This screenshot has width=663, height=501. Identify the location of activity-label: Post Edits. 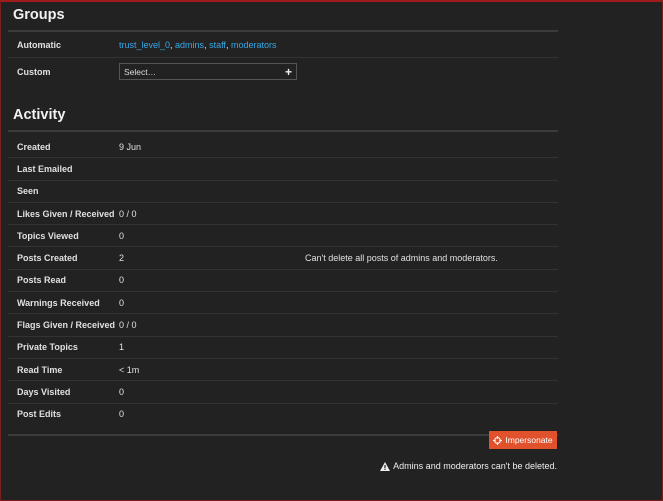
(39, 414).